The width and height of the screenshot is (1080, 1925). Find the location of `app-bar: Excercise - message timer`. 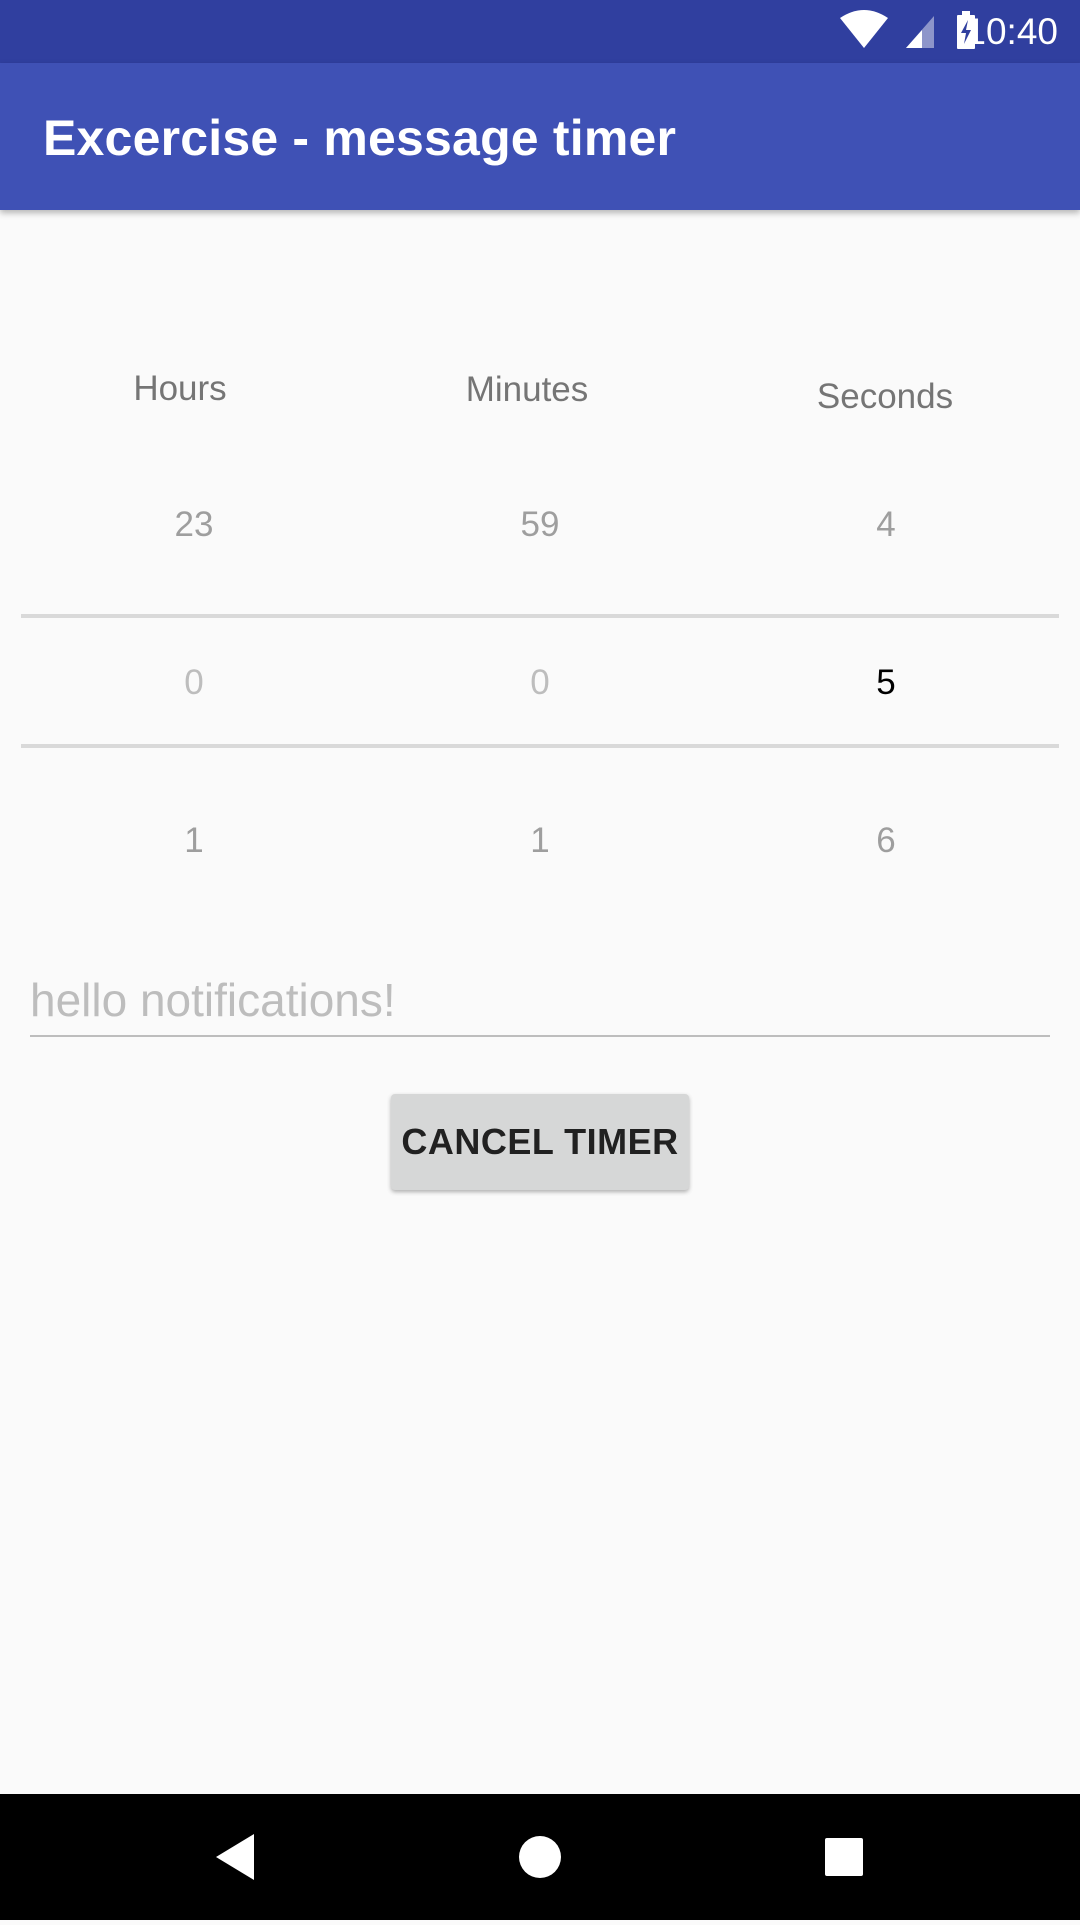

app-bar: Excercise - message timer is located at coordinates (540, 136).